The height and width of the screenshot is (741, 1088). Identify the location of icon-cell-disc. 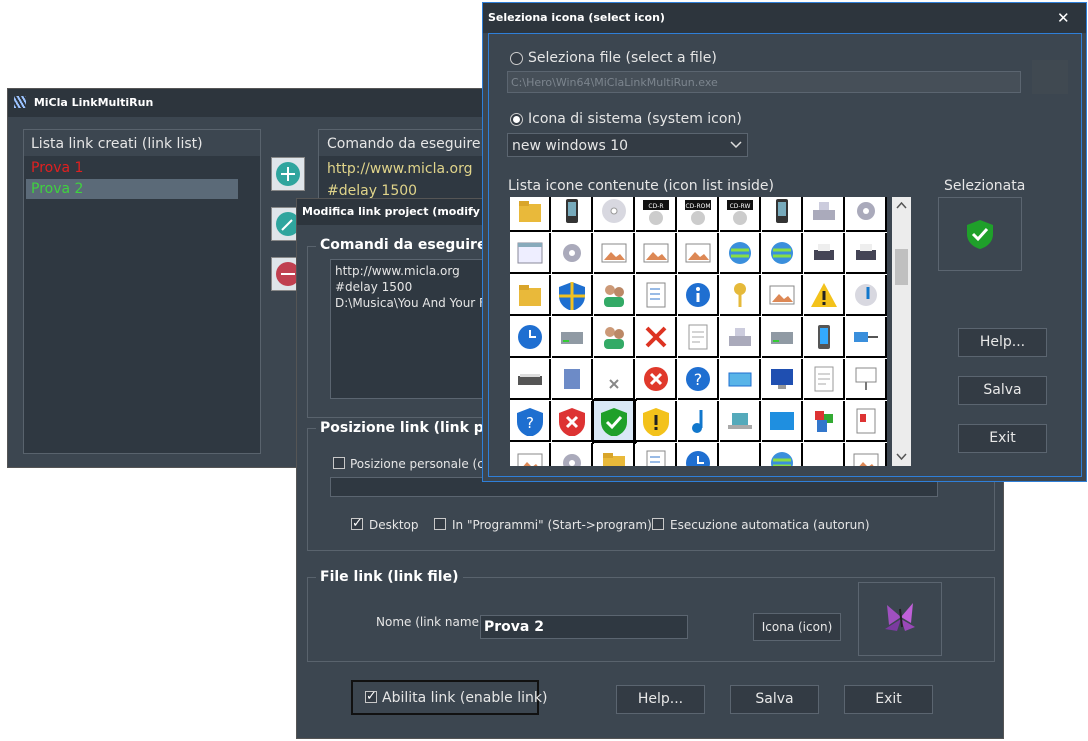
(614, 214).